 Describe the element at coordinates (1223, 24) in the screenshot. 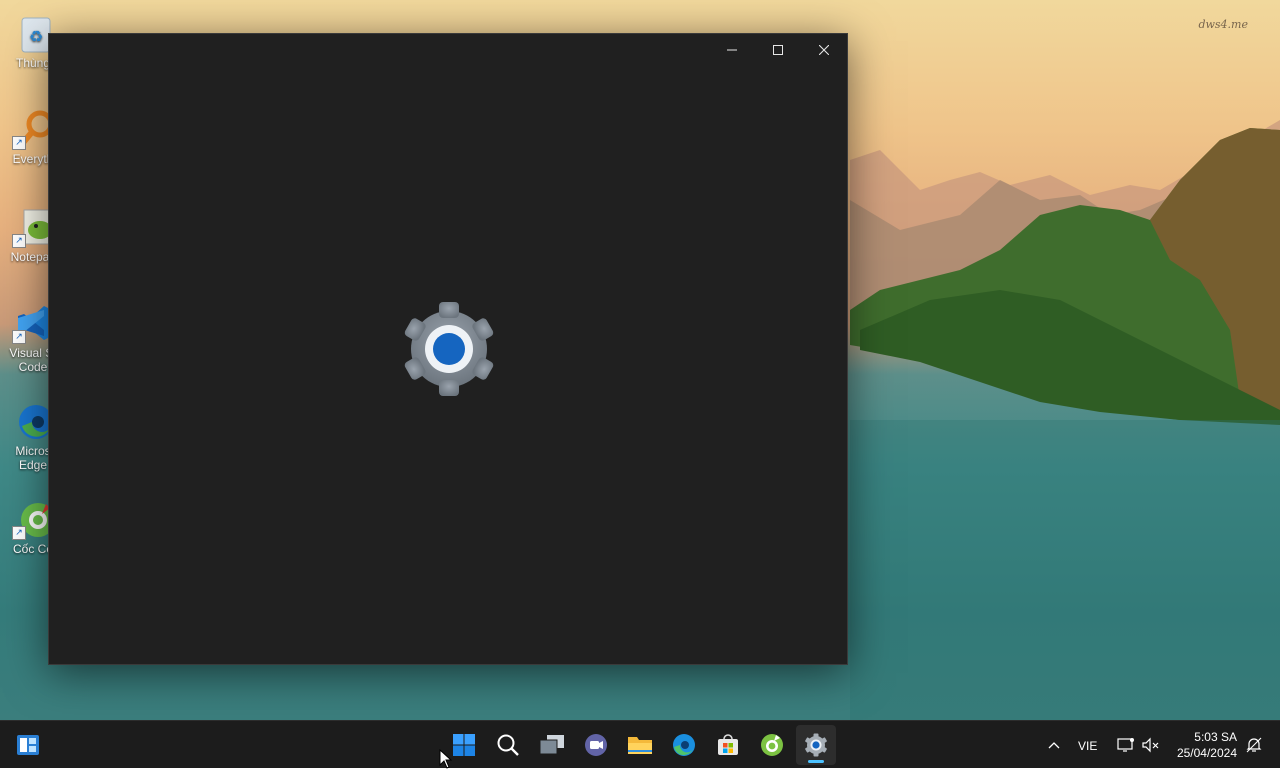

I see `wallpaper-watermark: dws4.me` at that location.